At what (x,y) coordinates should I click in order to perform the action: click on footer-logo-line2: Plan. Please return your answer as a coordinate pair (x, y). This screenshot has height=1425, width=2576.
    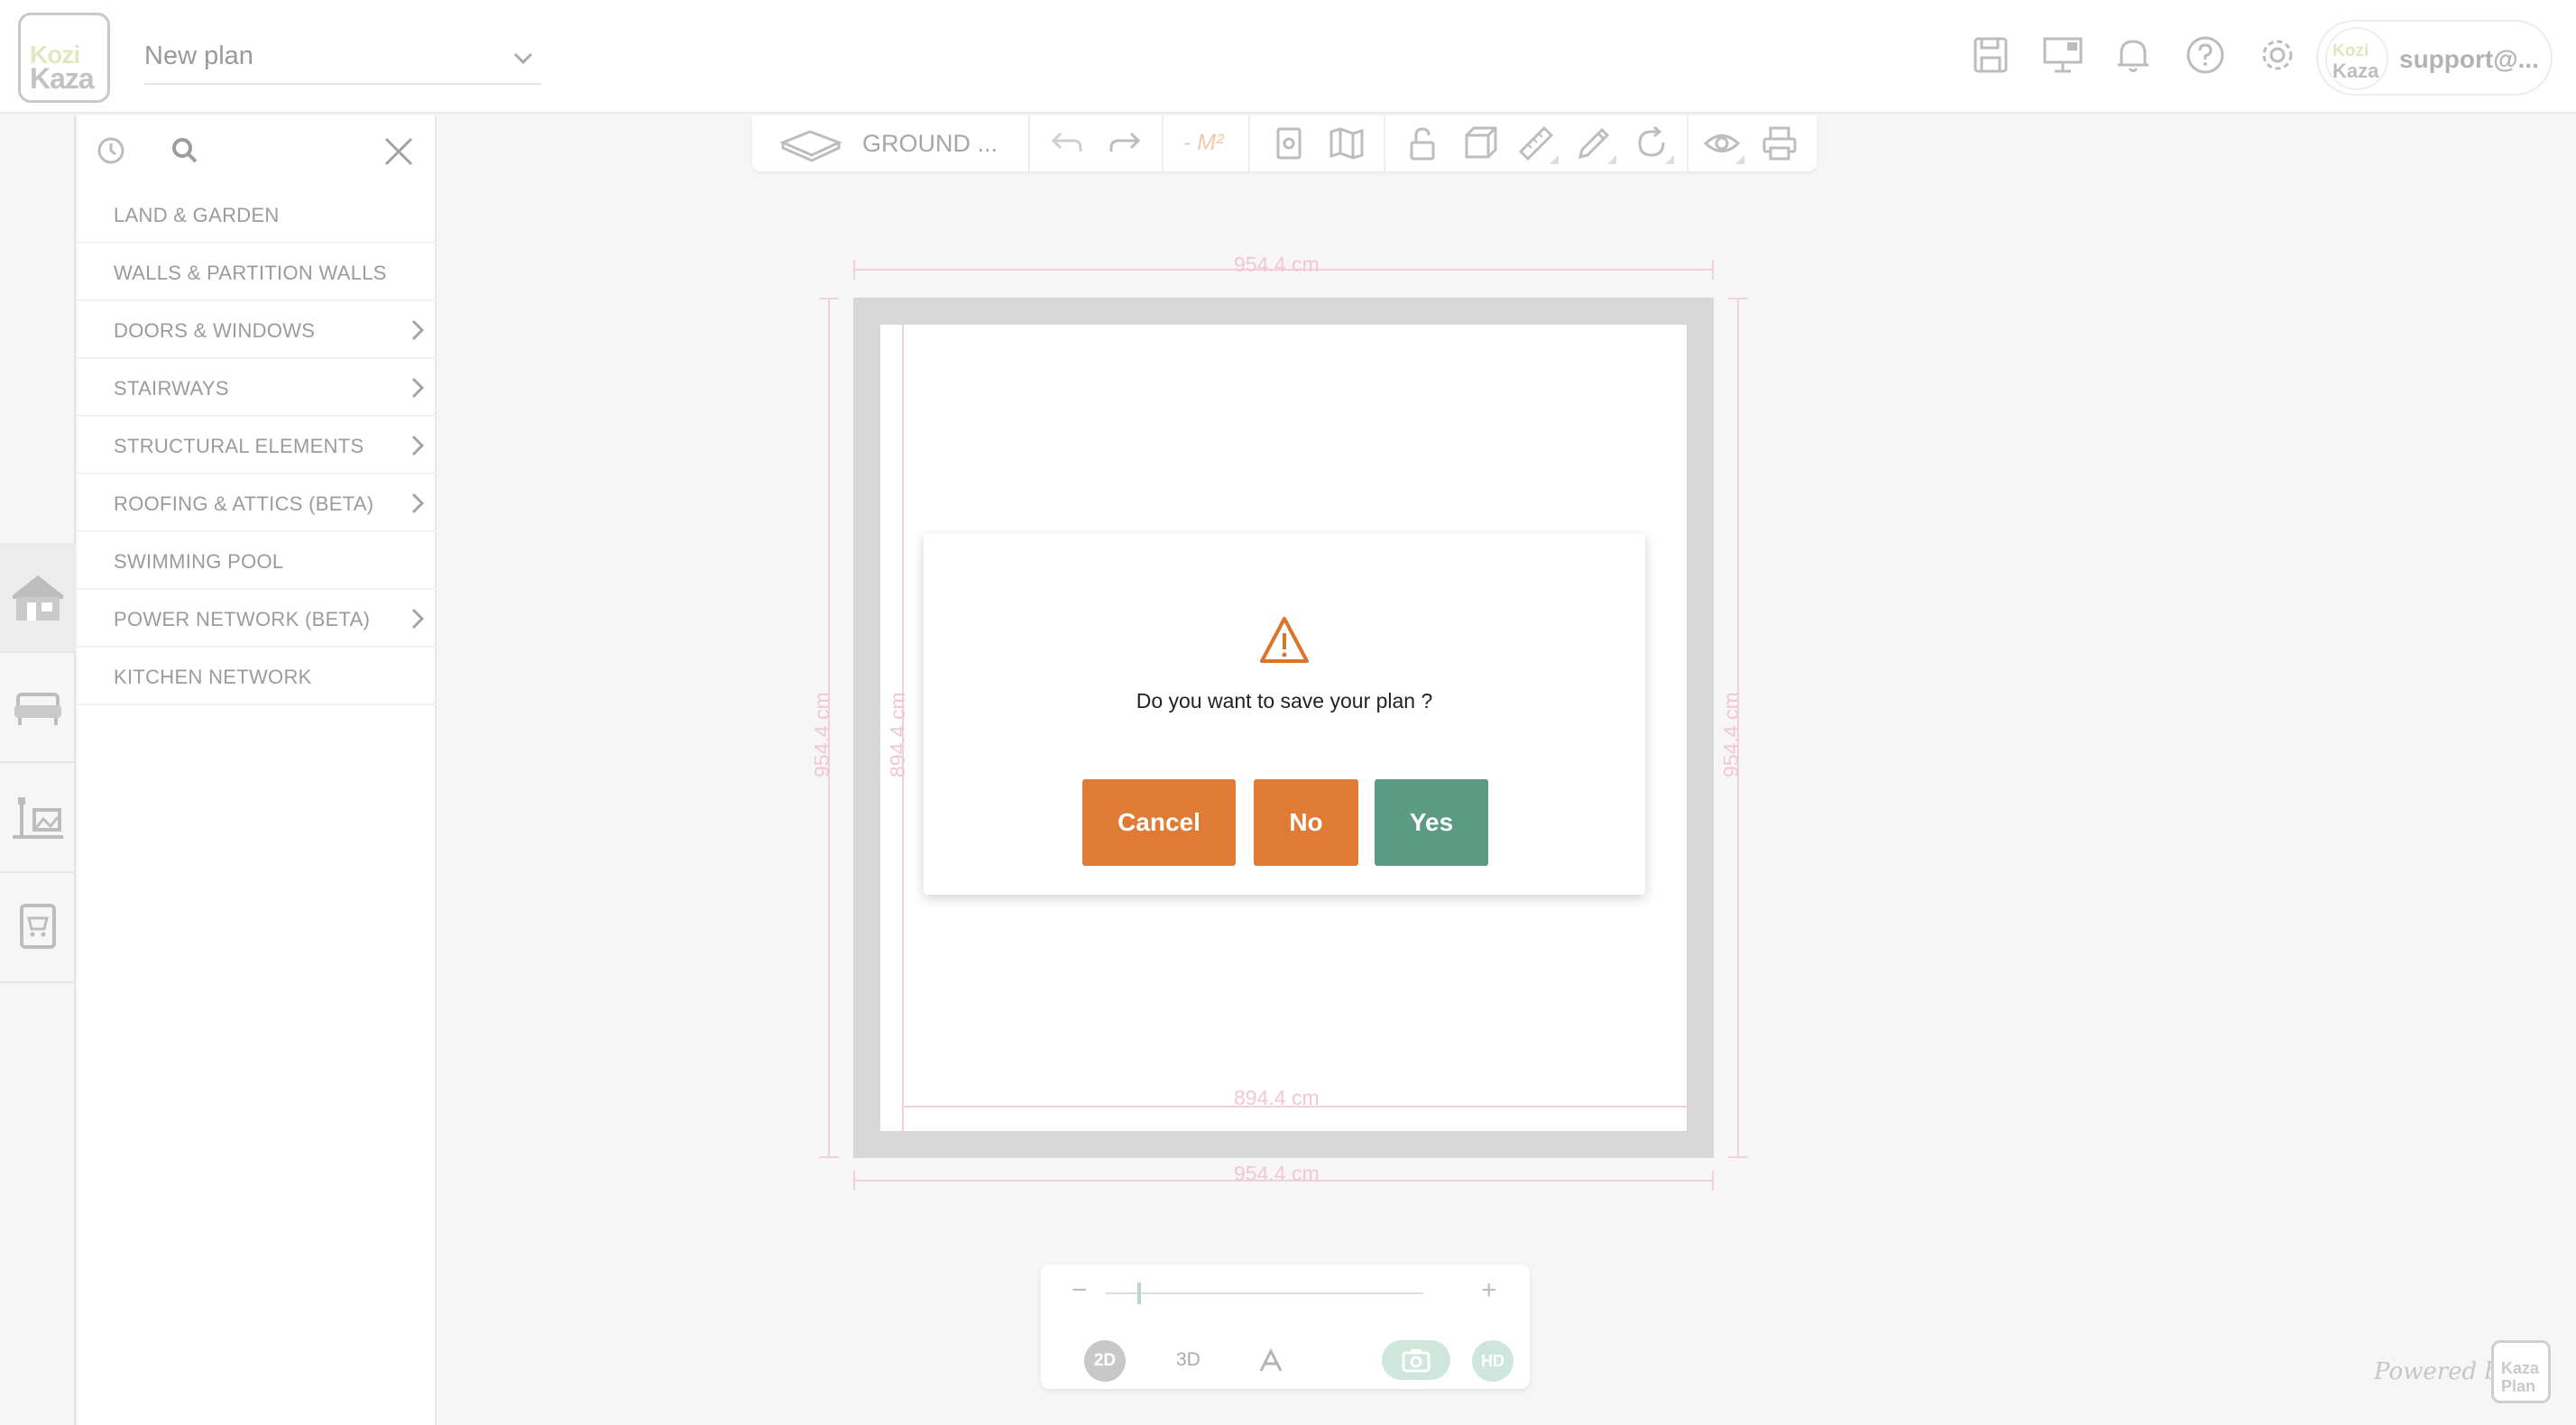
    Looking at the image, I should click on (2518, 1386).